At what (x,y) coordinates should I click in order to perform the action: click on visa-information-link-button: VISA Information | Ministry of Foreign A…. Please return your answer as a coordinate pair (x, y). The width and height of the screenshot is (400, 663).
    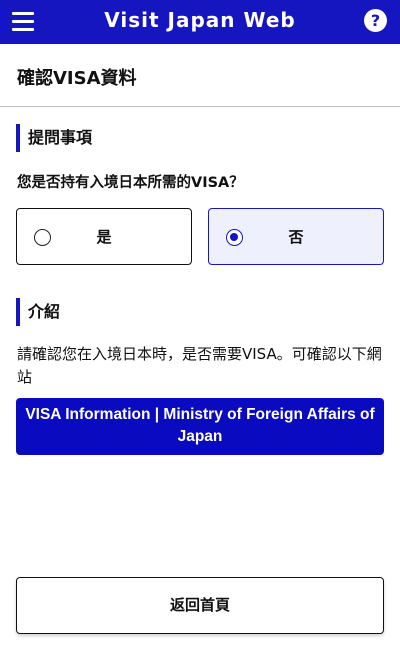
    Looking at the image, I should click on (200, 426).